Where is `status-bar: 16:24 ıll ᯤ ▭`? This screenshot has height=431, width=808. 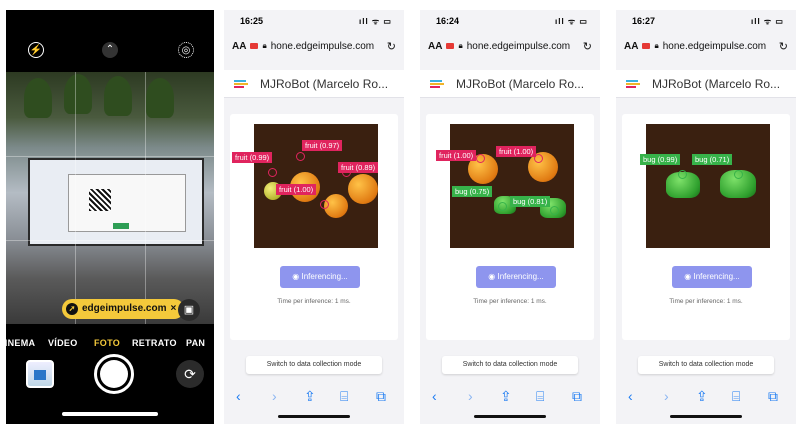
status-bar: 16:24 ıll ᯤ ▭ is located at coordinates (510, 21).